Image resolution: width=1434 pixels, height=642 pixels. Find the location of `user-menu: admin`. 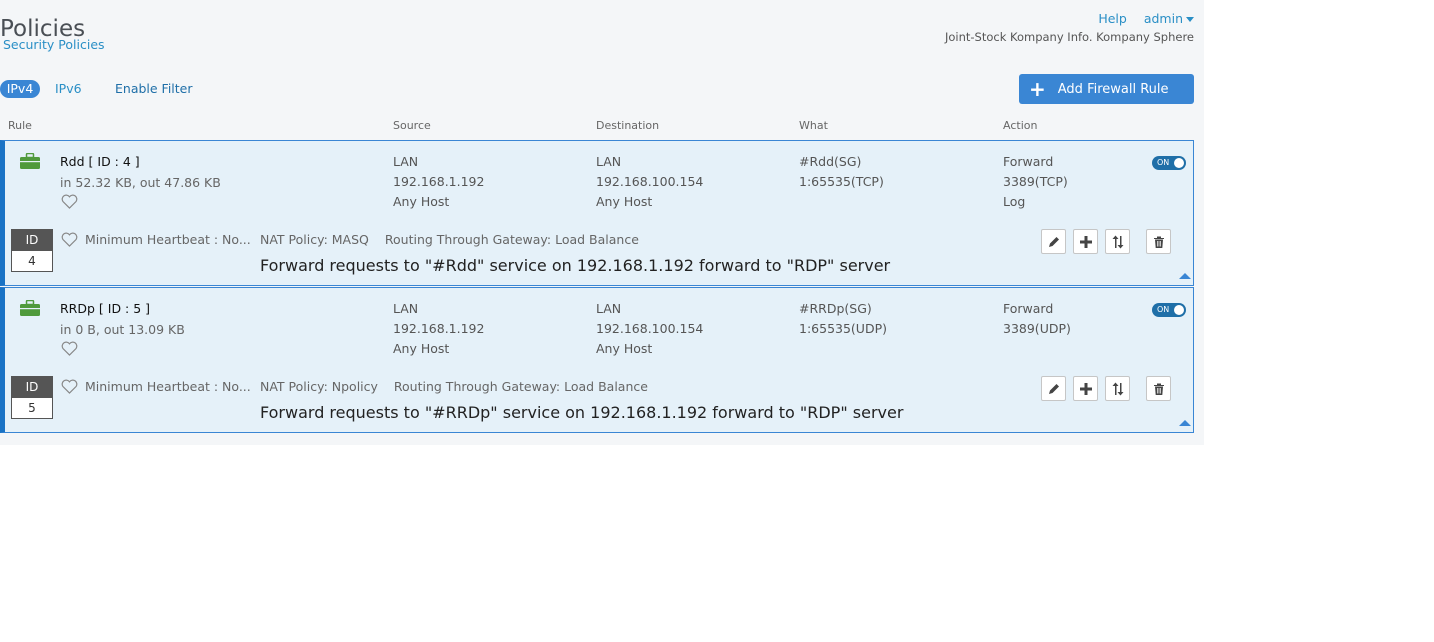

user-menu: admin is located at coordinates (1169, 18).